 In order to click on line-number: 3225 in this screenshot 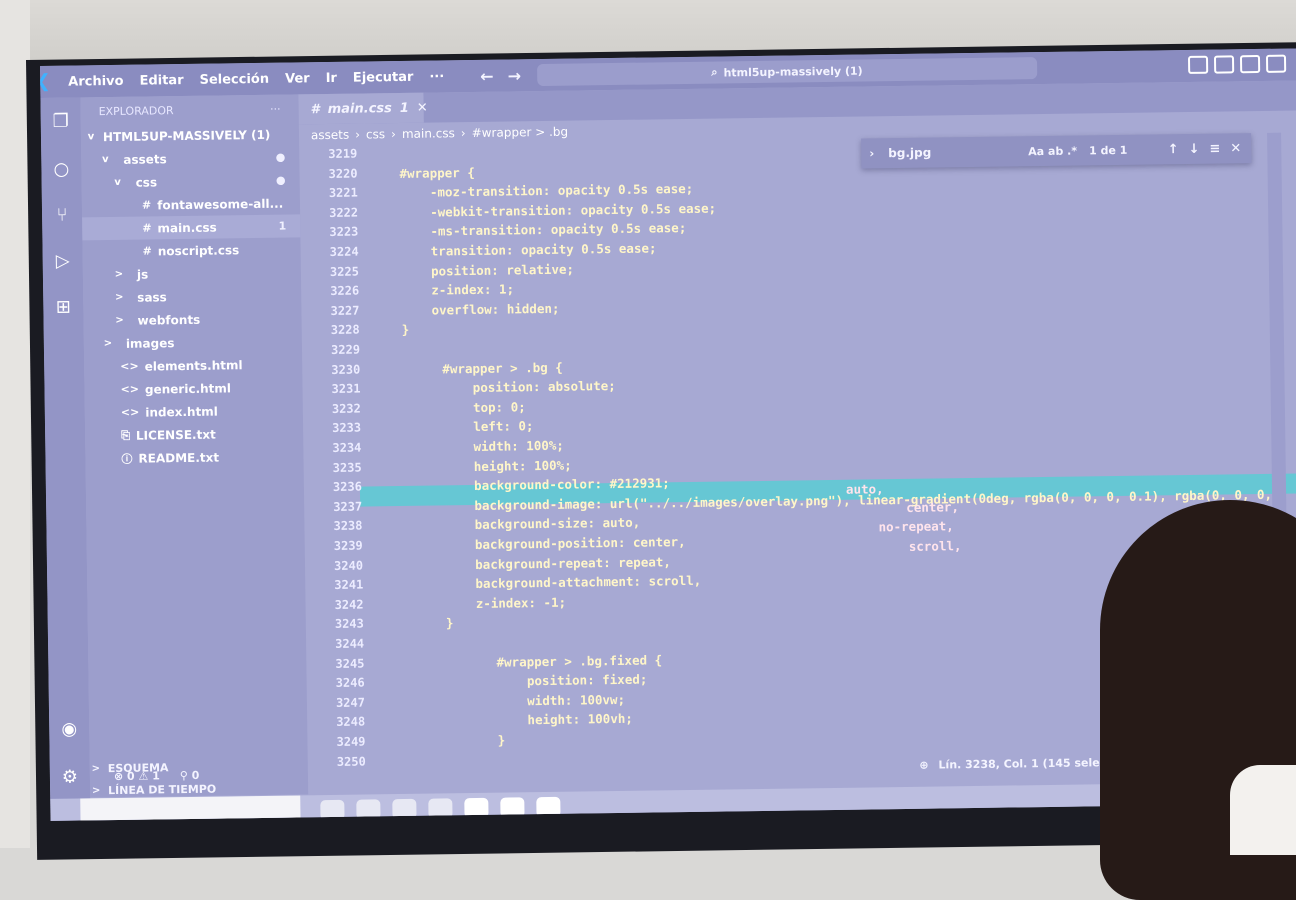, I will do `click(344, 271)`.